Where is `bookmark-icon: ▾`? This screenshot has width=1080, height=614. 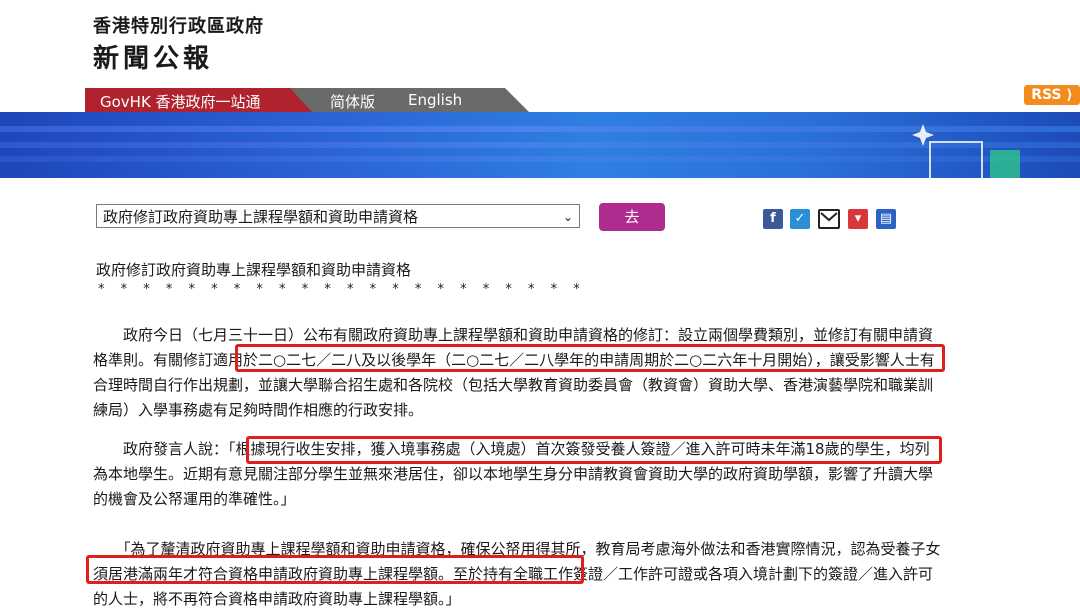 bookmark-icon: ▾ is located at coordinates (858, 219).